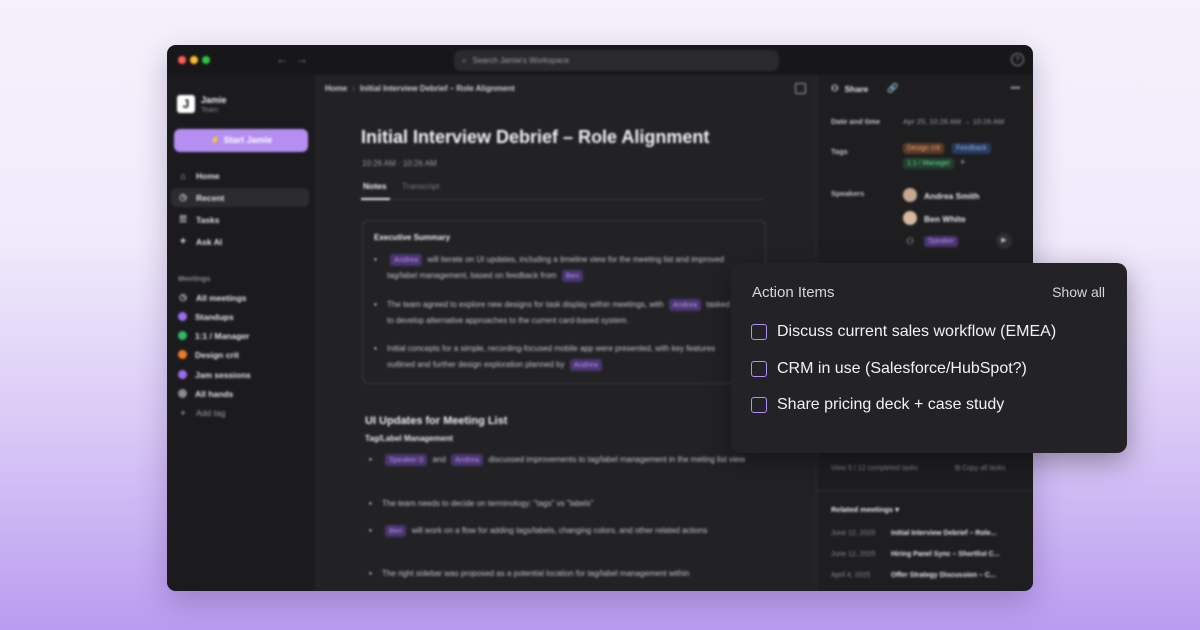 The height and width of the screenshot is (630, 1200). I want to click on sidebar-item-design-crit: Design crit, so click(240, 354).